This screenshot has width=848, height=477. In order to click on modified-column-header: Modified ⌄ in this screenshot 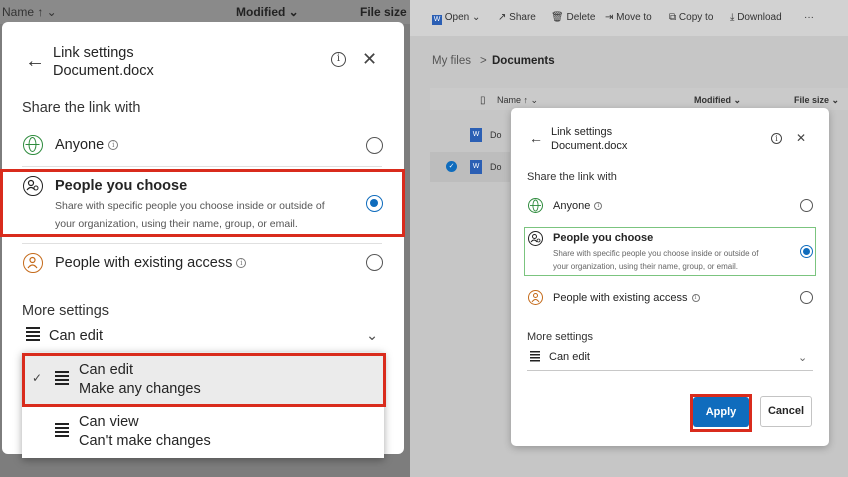, I will do `click(717, 100)`.